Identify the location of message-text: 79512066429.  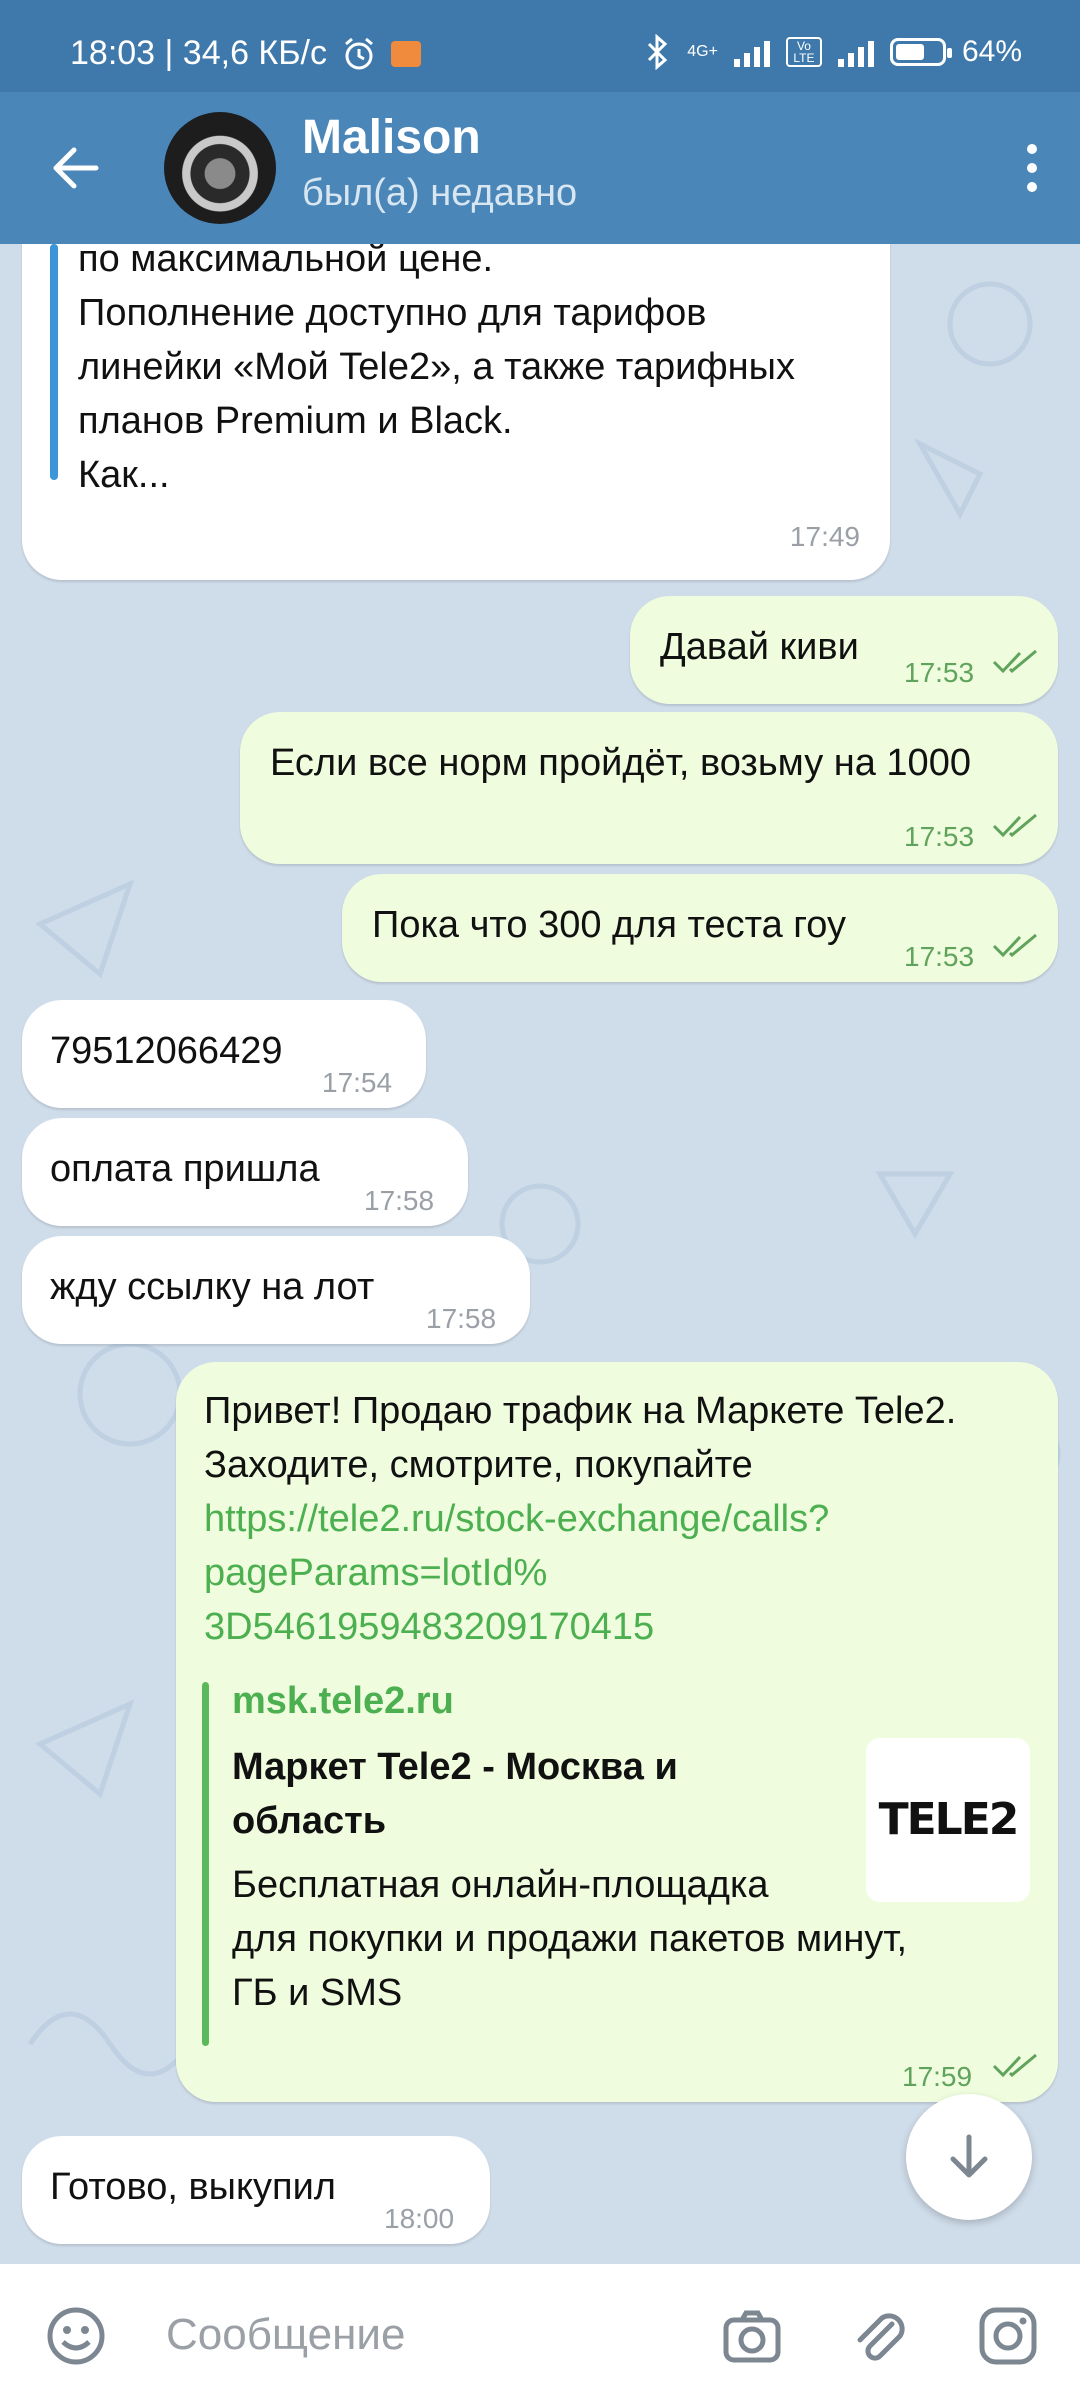
(166, 1051).